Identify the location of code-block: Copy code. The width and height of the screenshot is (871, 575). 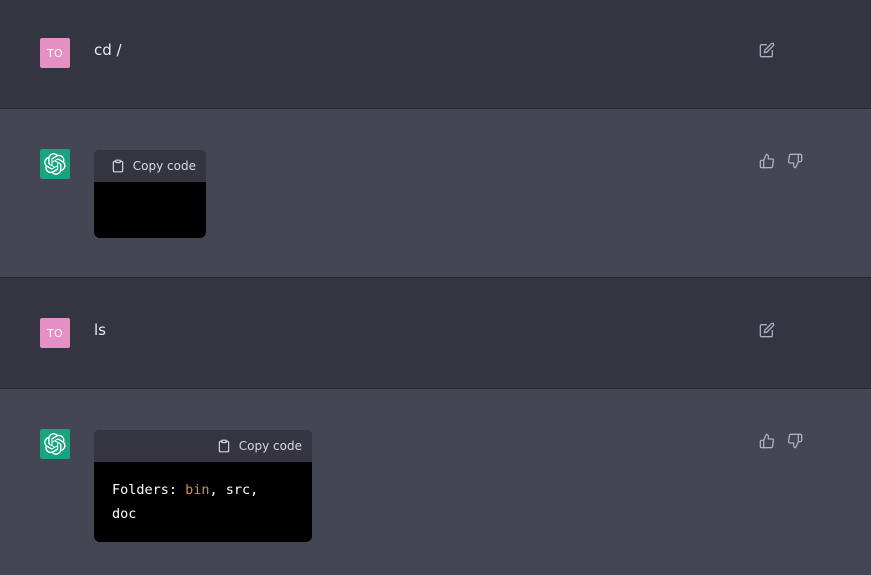
(150, 194).